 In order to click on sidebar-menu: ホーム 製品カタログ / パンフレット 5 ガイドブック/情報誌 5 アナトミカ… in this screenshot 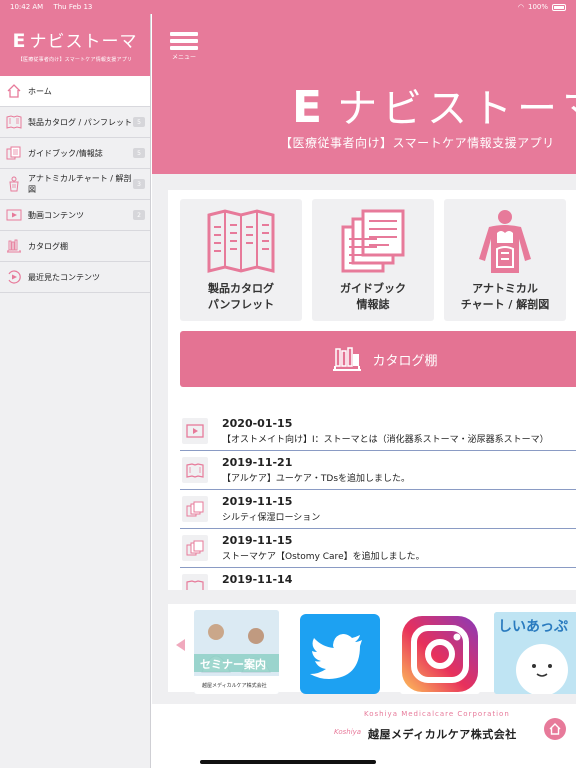, I will do `click(75, 184)`.